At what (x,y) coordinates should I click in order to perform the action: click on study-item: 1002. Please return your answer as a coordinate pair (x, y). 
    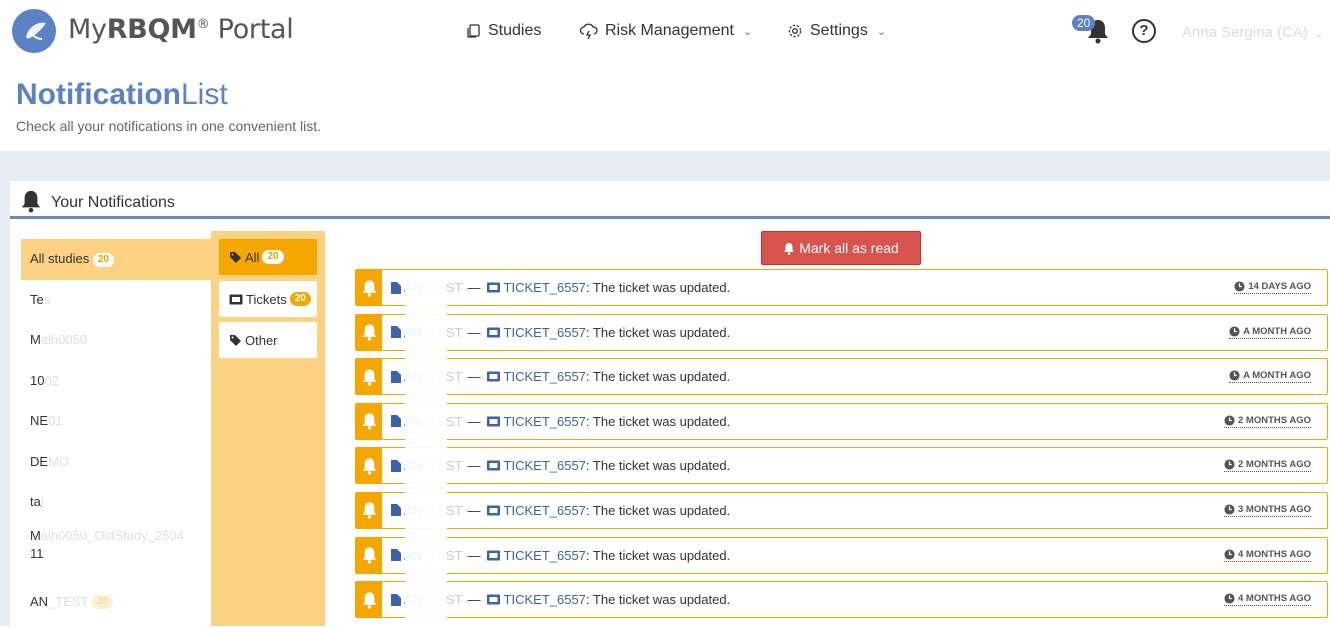
    Looking at the image, I should click on (116, 381).